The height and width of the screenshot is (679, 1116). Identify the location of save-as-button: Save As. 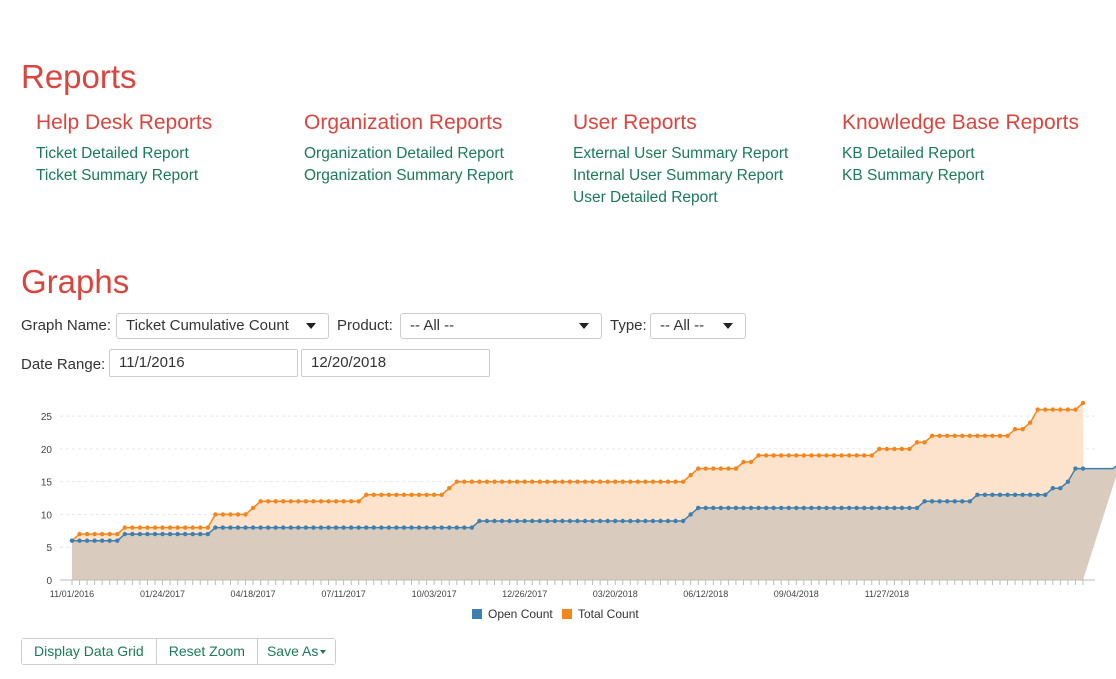
(296, 651).